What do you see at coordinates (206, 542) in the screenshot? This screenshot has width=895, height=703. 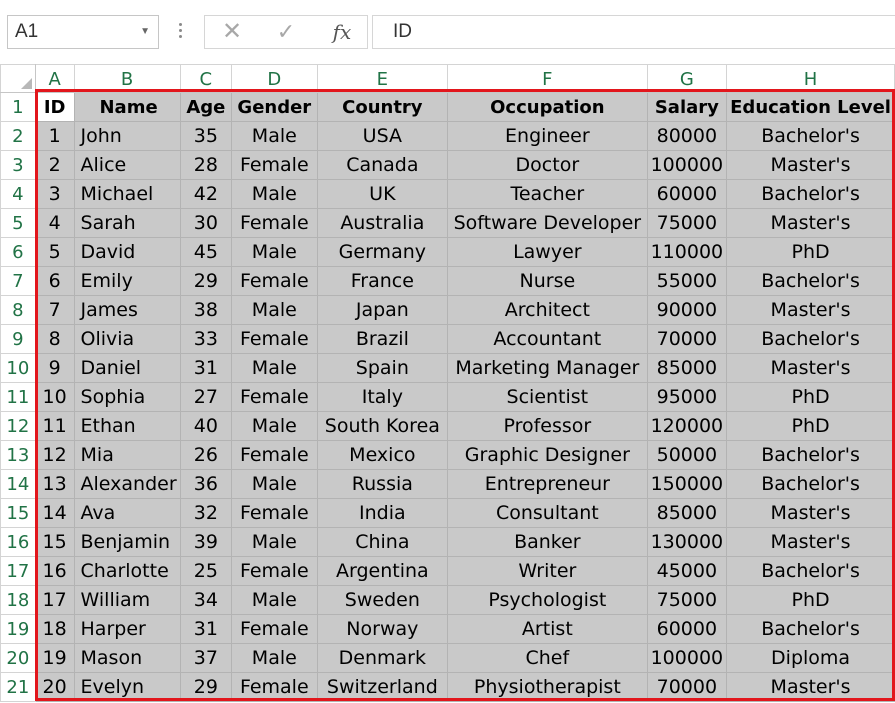 I see `data-cell: 39` at bounding box center [206, 542].